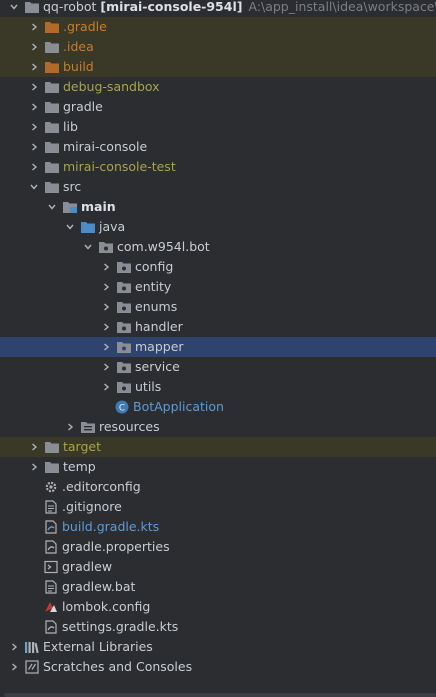  Describe the element at coordinates (218, 67) in the screenshot. I see `tree-row-build: build` at that location.